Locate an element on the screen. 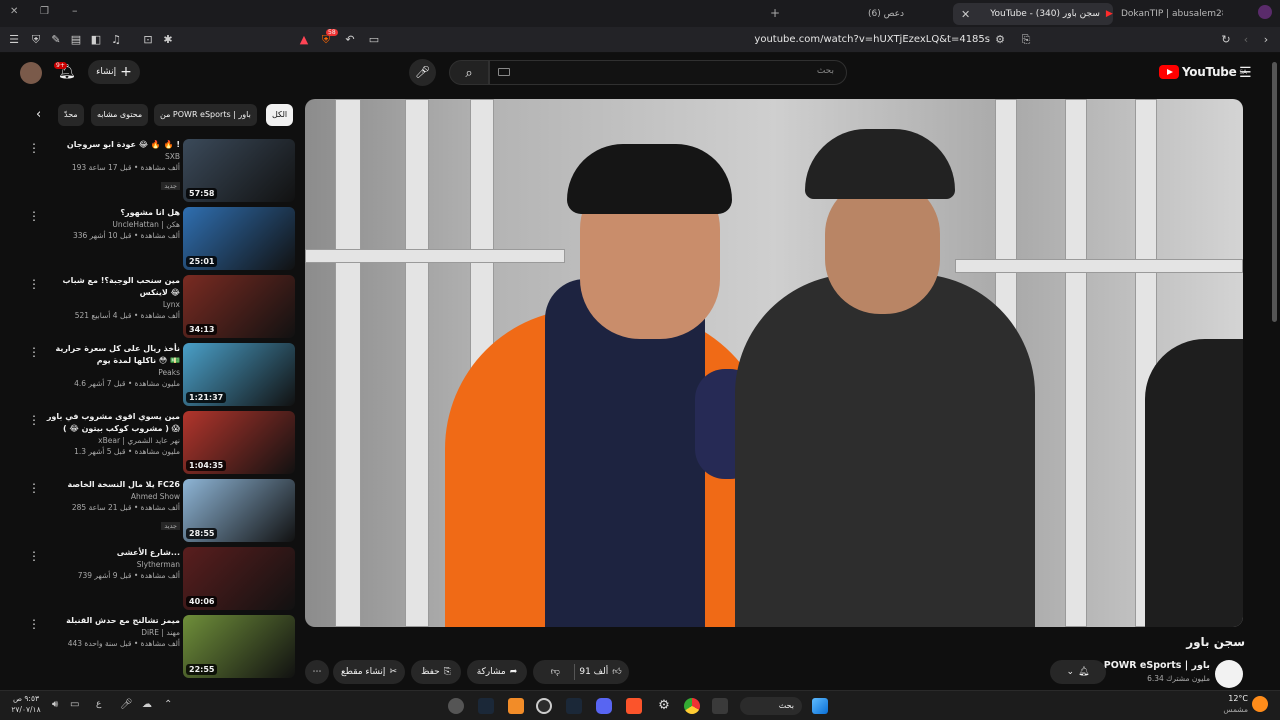  chip-latest: محدّ is located at coordinates (71, 115).